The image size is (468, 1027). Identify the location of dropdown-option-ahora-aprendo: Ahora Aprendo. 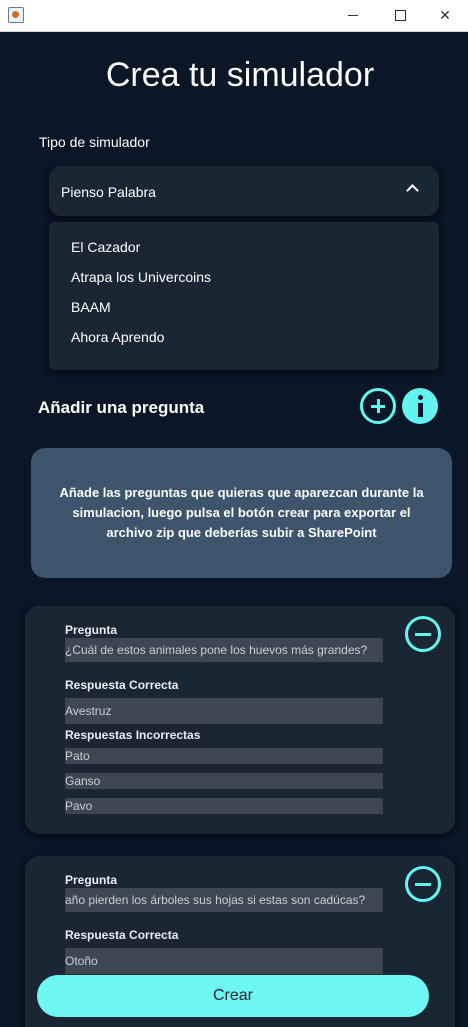
(117, 337).